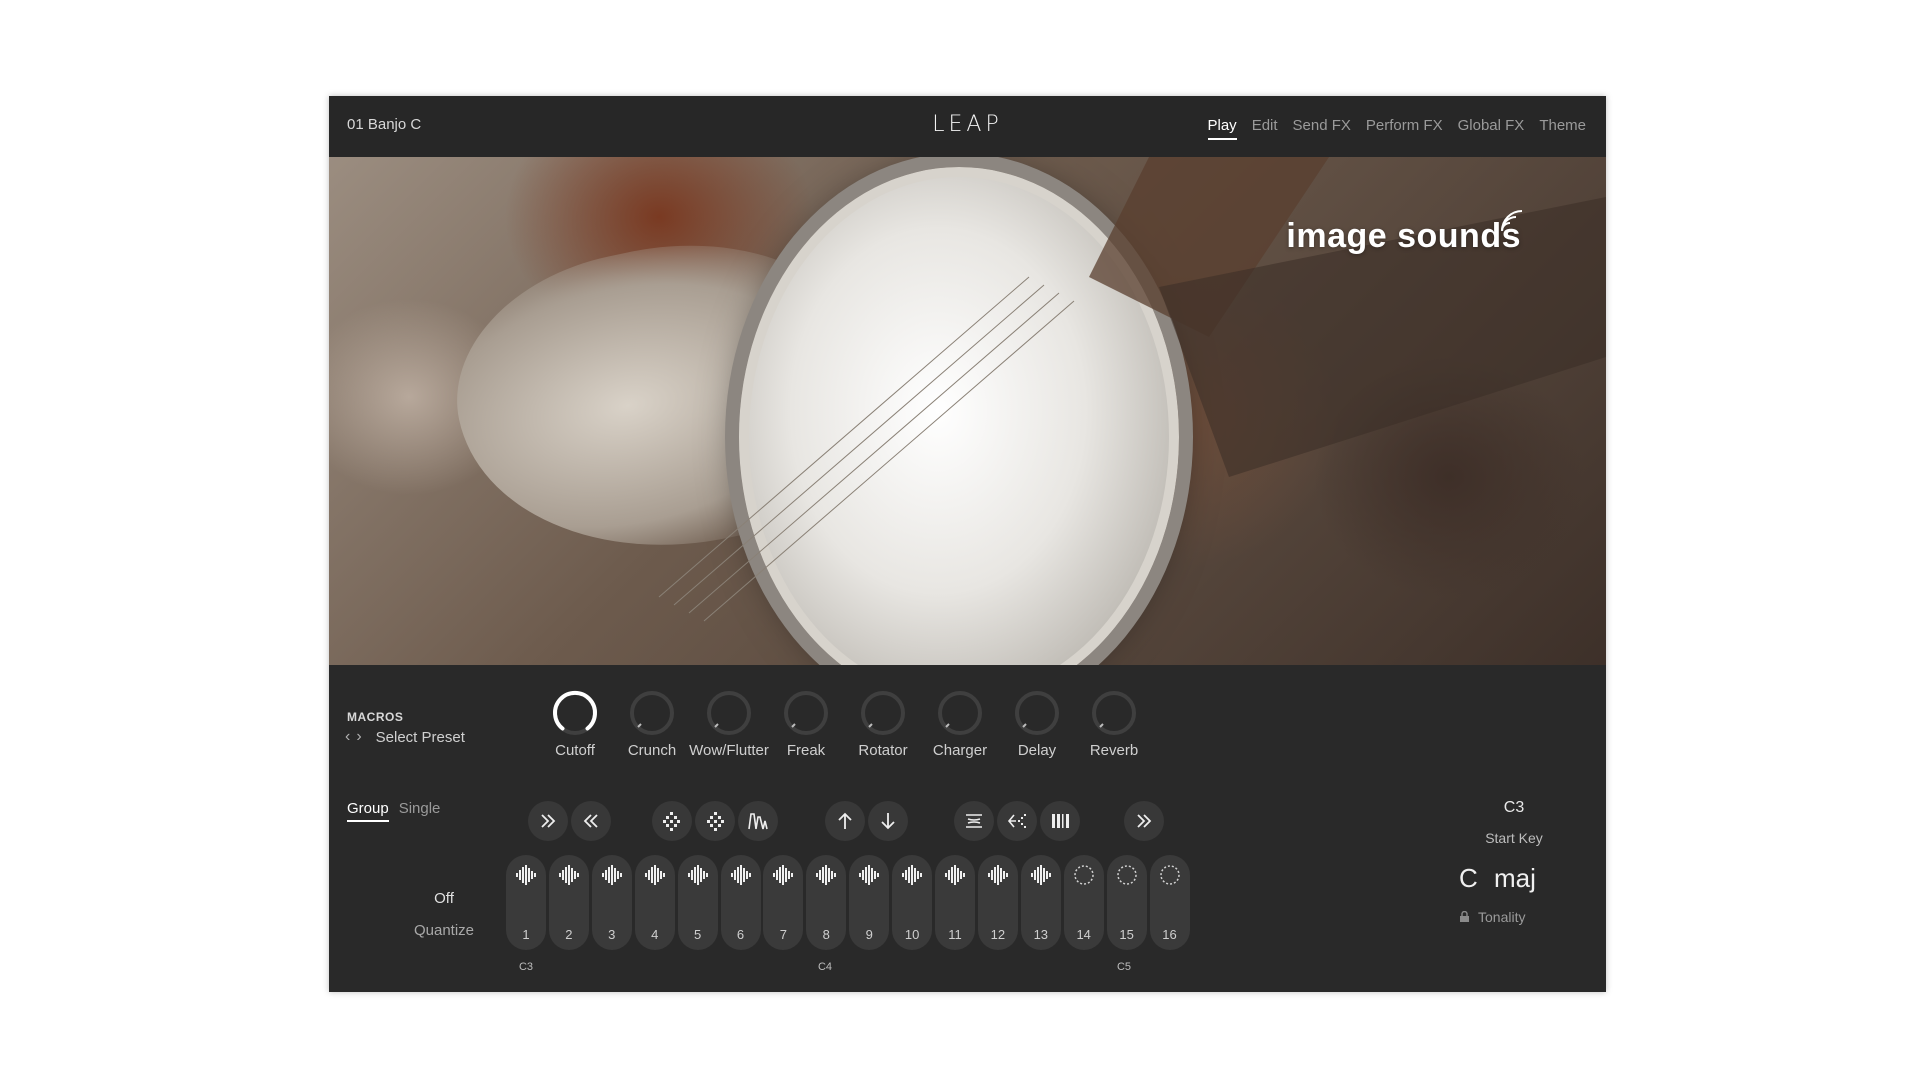 The width and height of the screenshot is (1920, 1080). Describe the element at coordinates (375, 717) in the screenshot. I see `macros-title: MACROS` at that location.